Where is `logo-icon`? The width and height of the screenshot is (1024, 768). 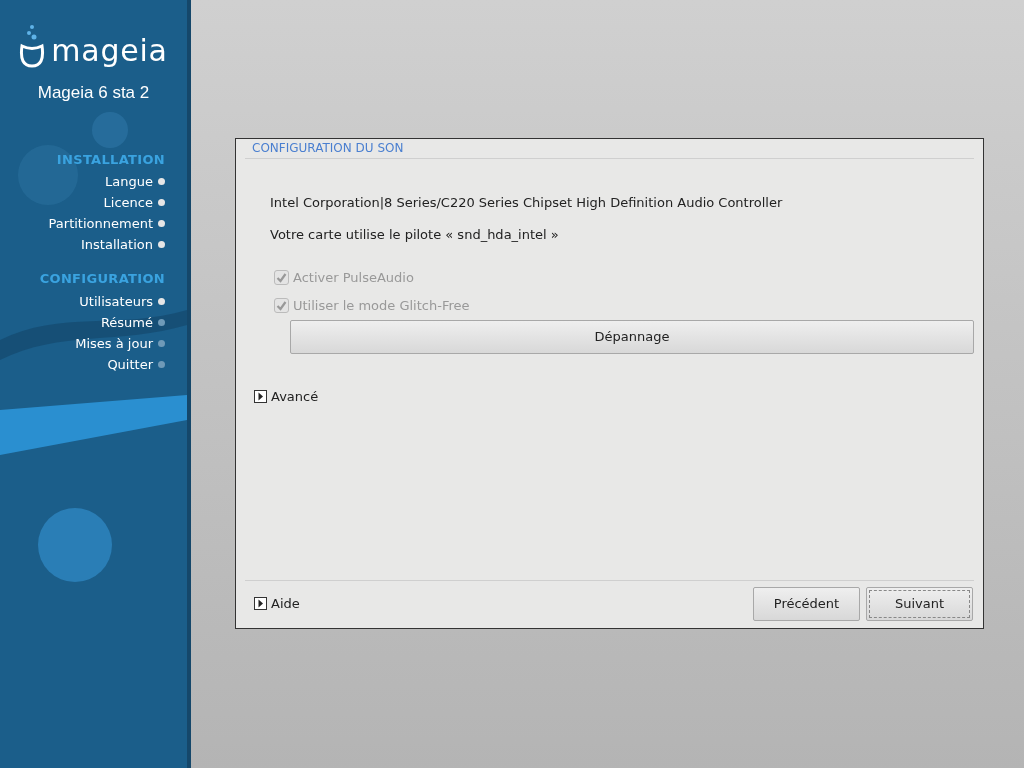 logo-icon is located at coordinates (32, 46).